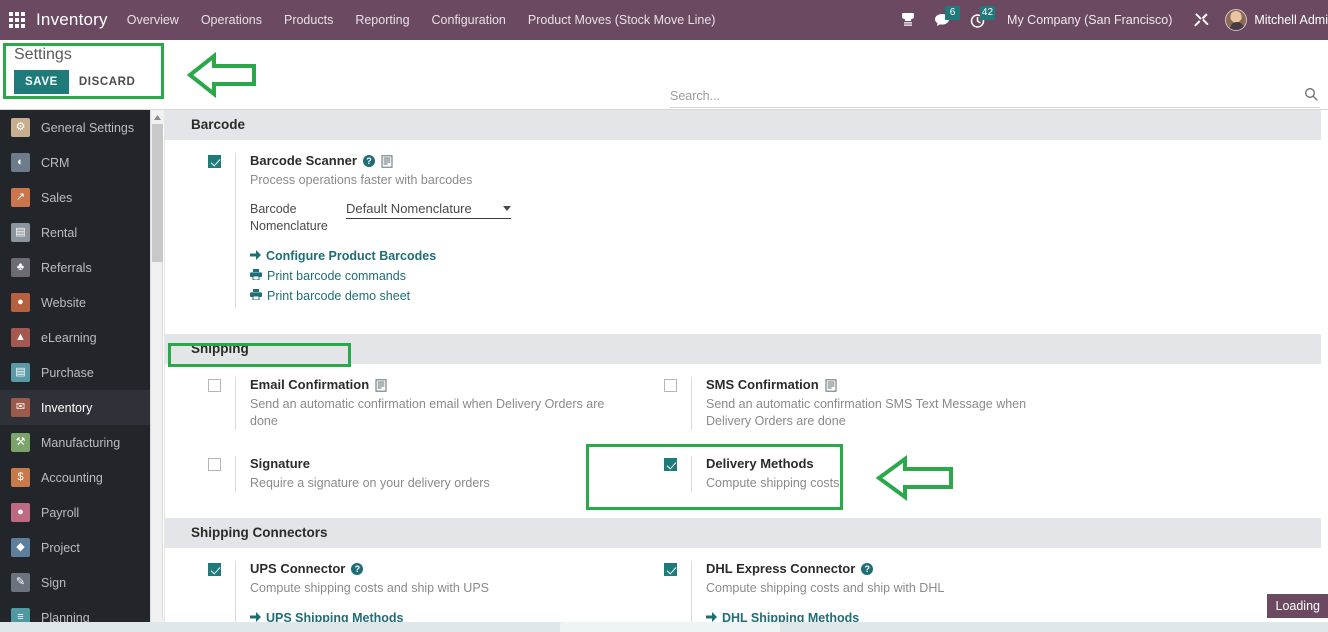 This screenshot has height=632, width=1328. What do you see at coordinates (77, 69) in the screenshot?
I see `breadcrumb: Settings SAVE DISCARD` at bounding box center [77, 69].